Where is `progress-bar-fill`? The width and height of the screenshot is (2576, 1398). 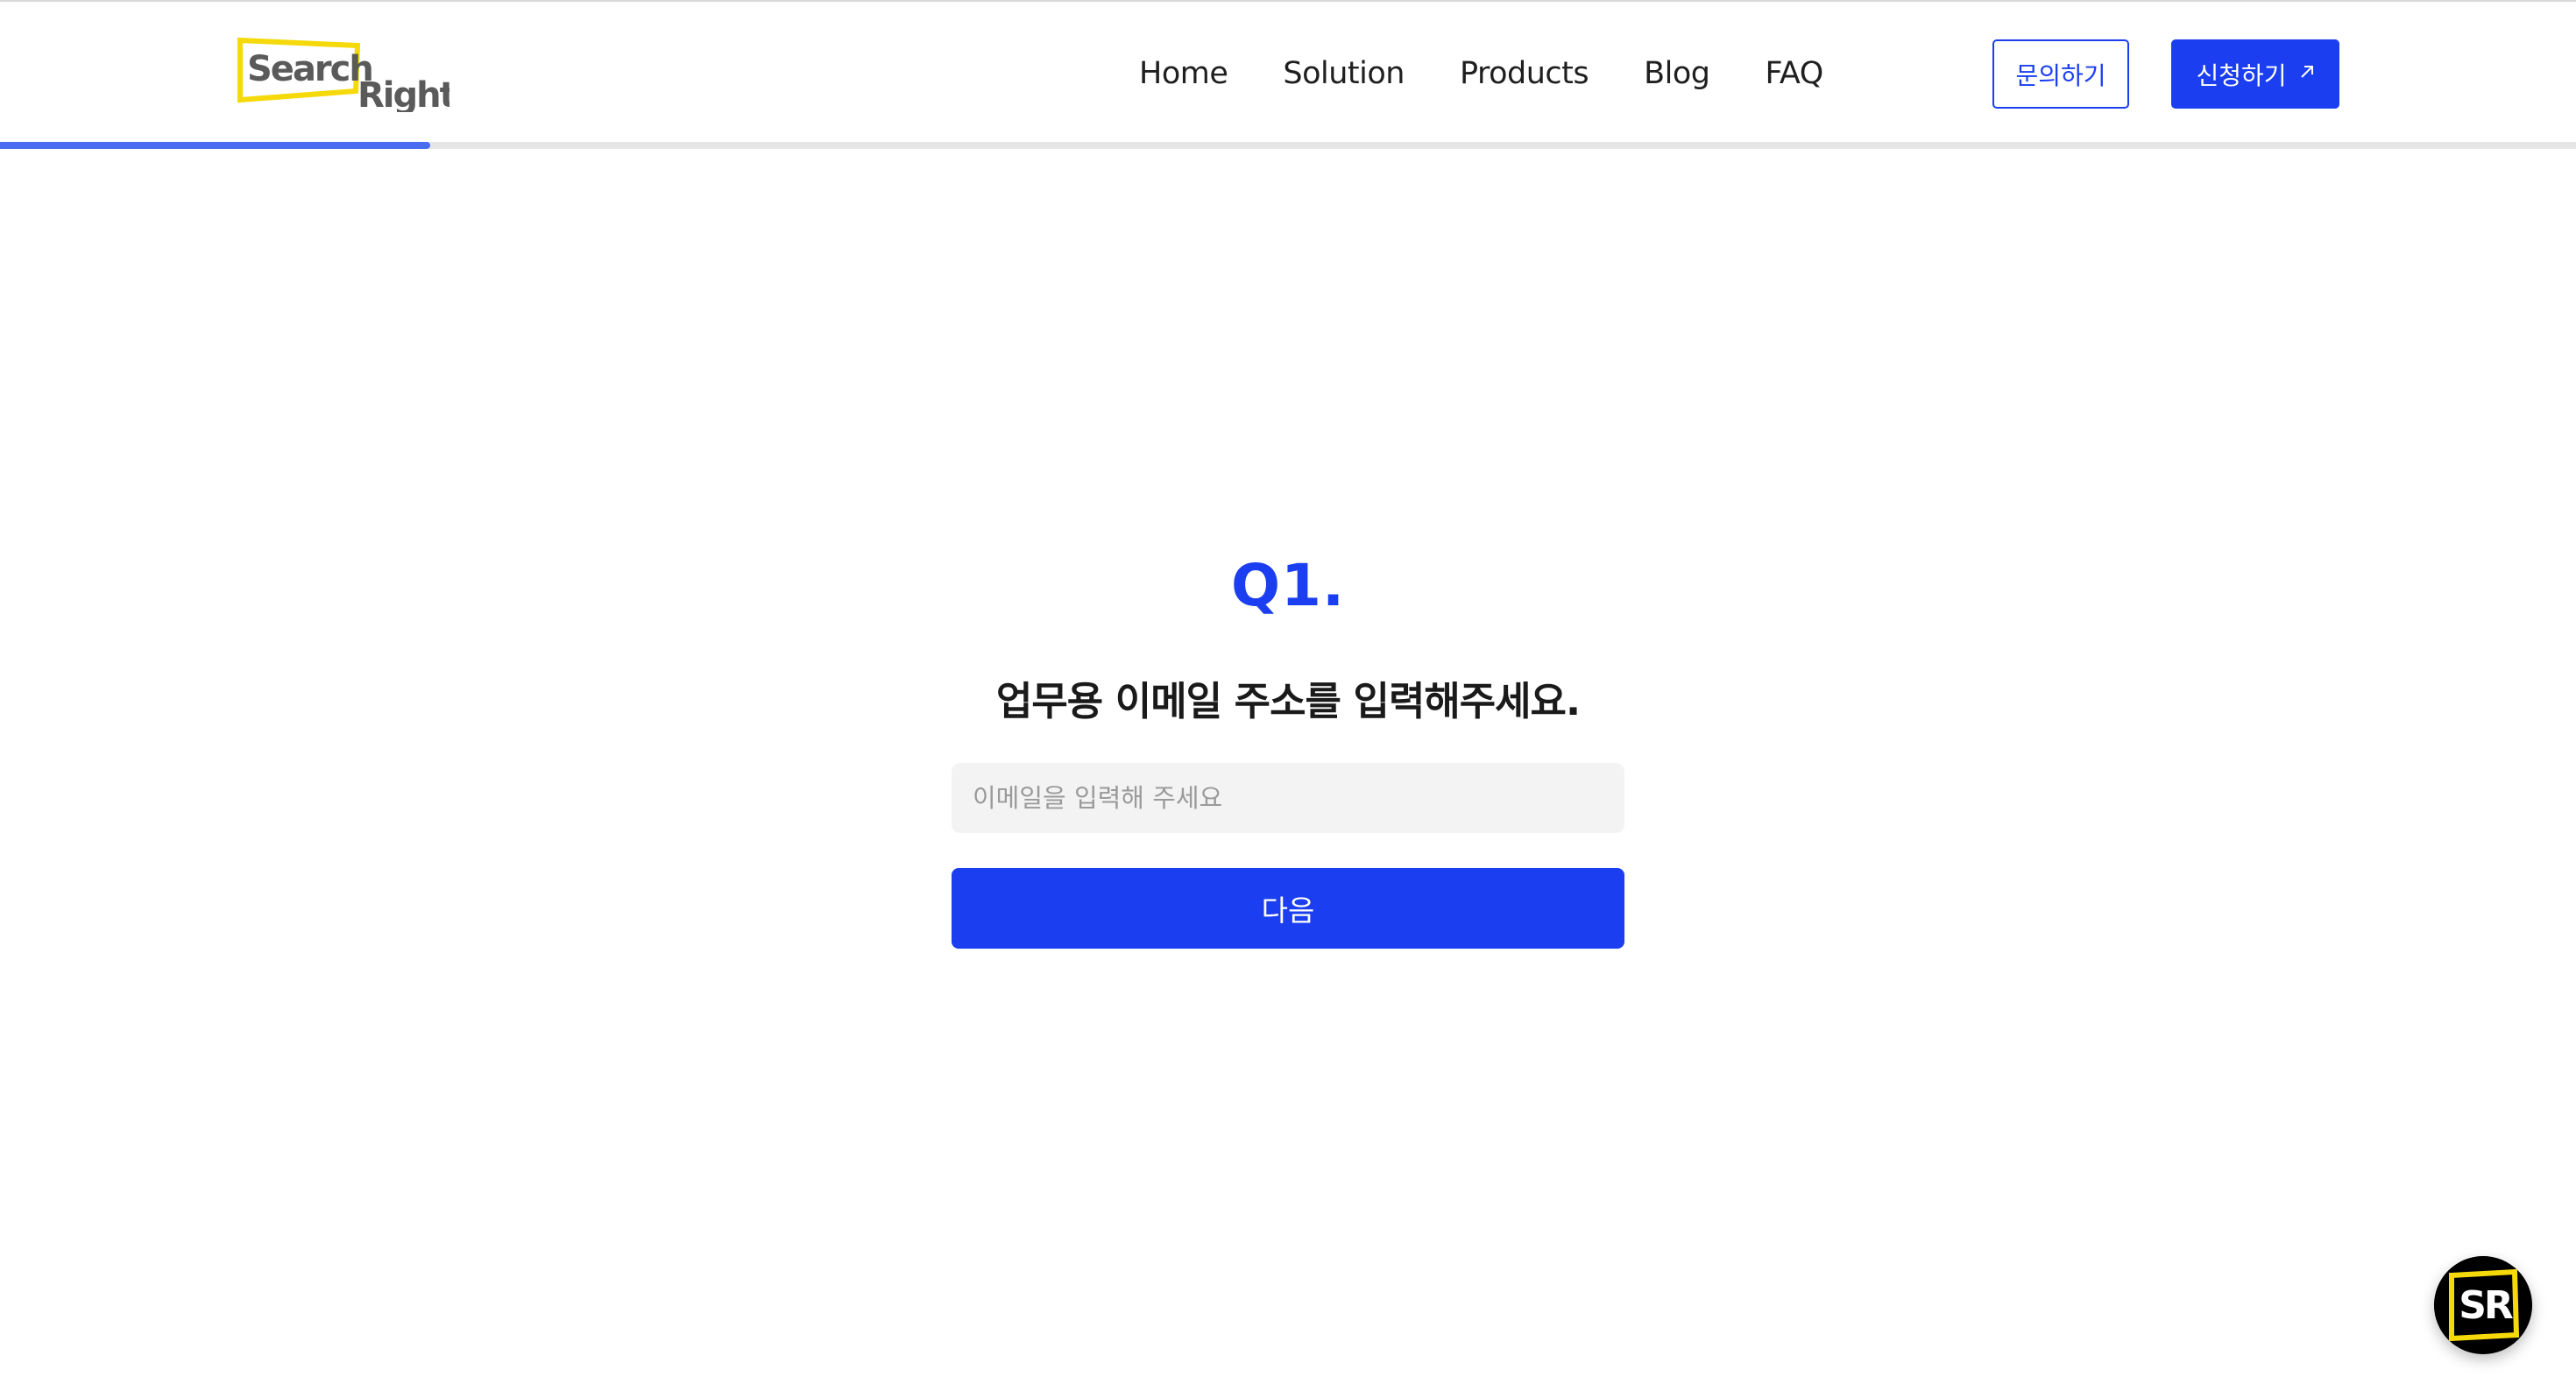
progress-bar-fill is located at coordinates (215, 145).